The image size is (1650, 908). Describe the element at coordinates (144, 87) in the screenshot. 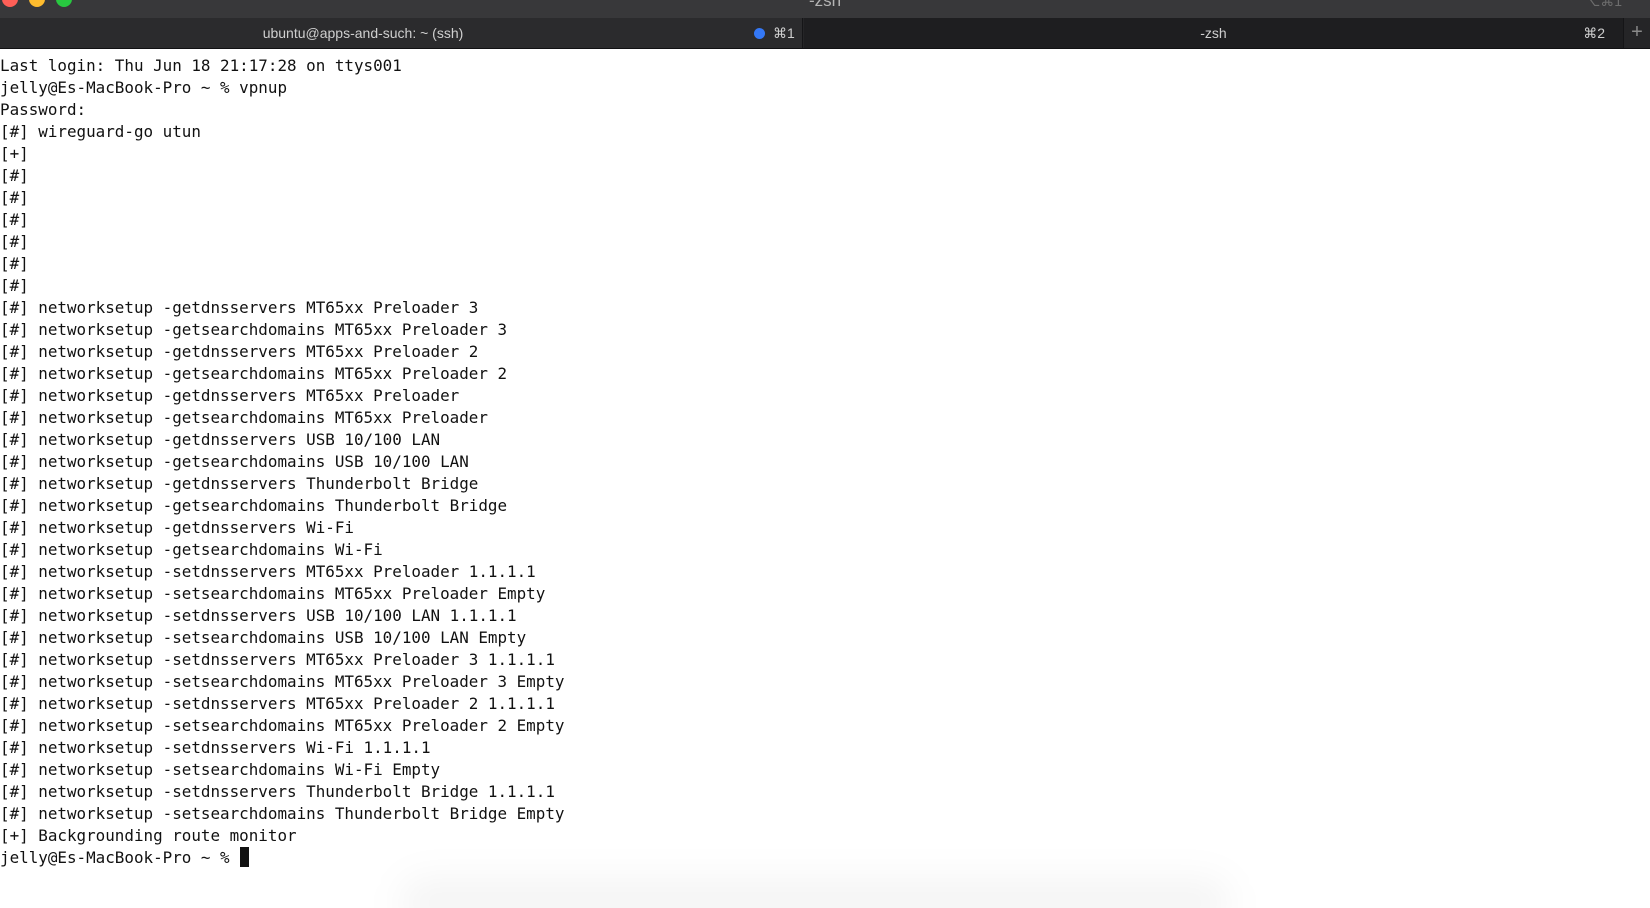

I see `terminal-line: jelly@Es-MacBook-Pro ~ % vpnup` at that location.